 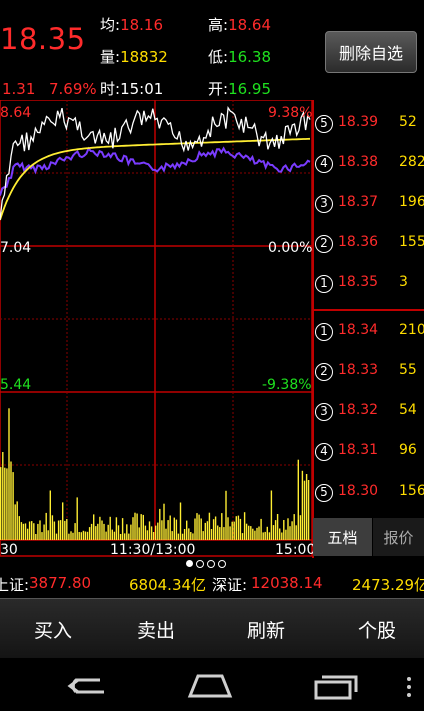 What do you see at coordinates (200, 564) in the screenshot?
I see `page-dot` at bounding box center [200, 564].